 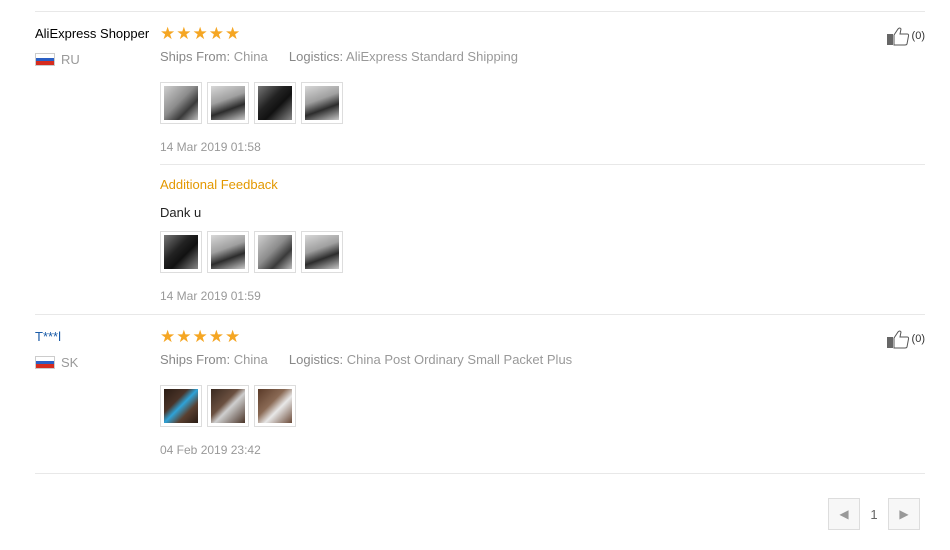 I want to click on pagination: ◀ 1 ▶, so click(x=874, y=514).